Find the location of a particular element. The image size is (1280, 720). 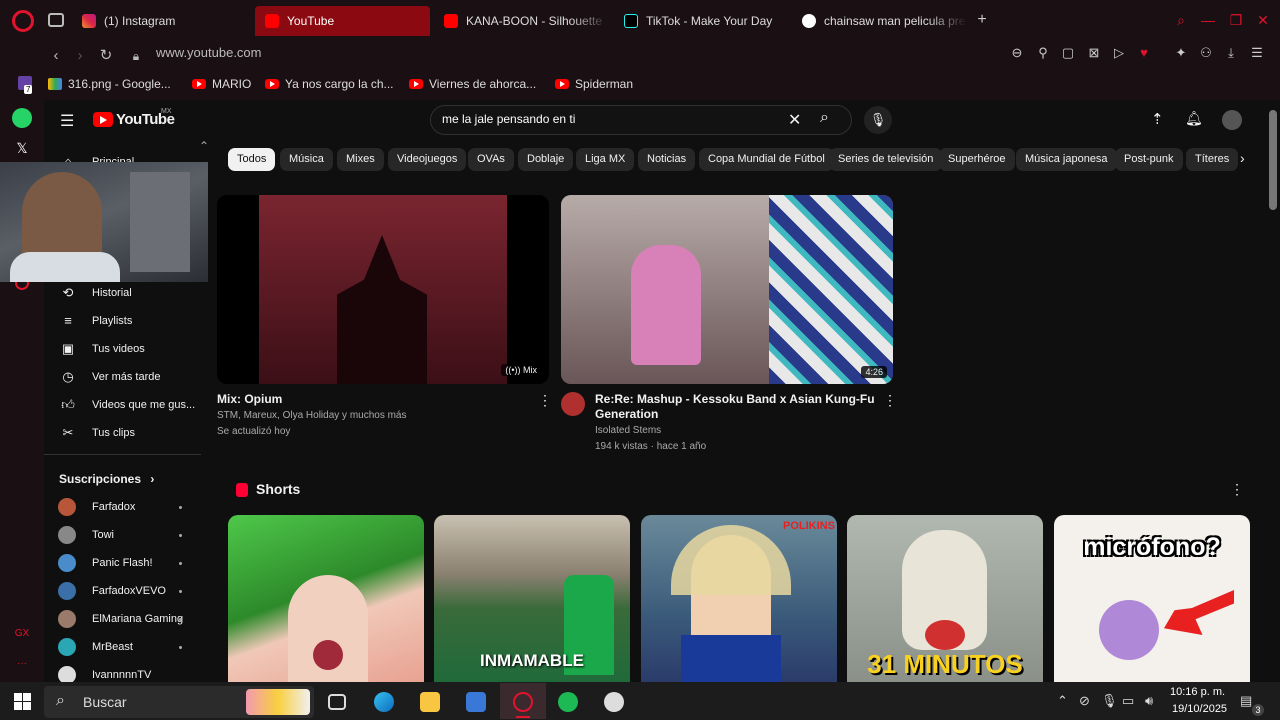

chip: Series de televisión is located at coordinates (886, 159).